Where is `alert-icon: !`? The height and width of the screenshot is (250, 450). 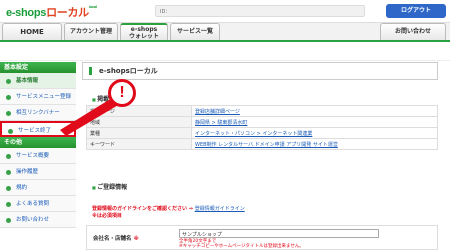
alert-icon: ! is located at coordinates (122, 93).